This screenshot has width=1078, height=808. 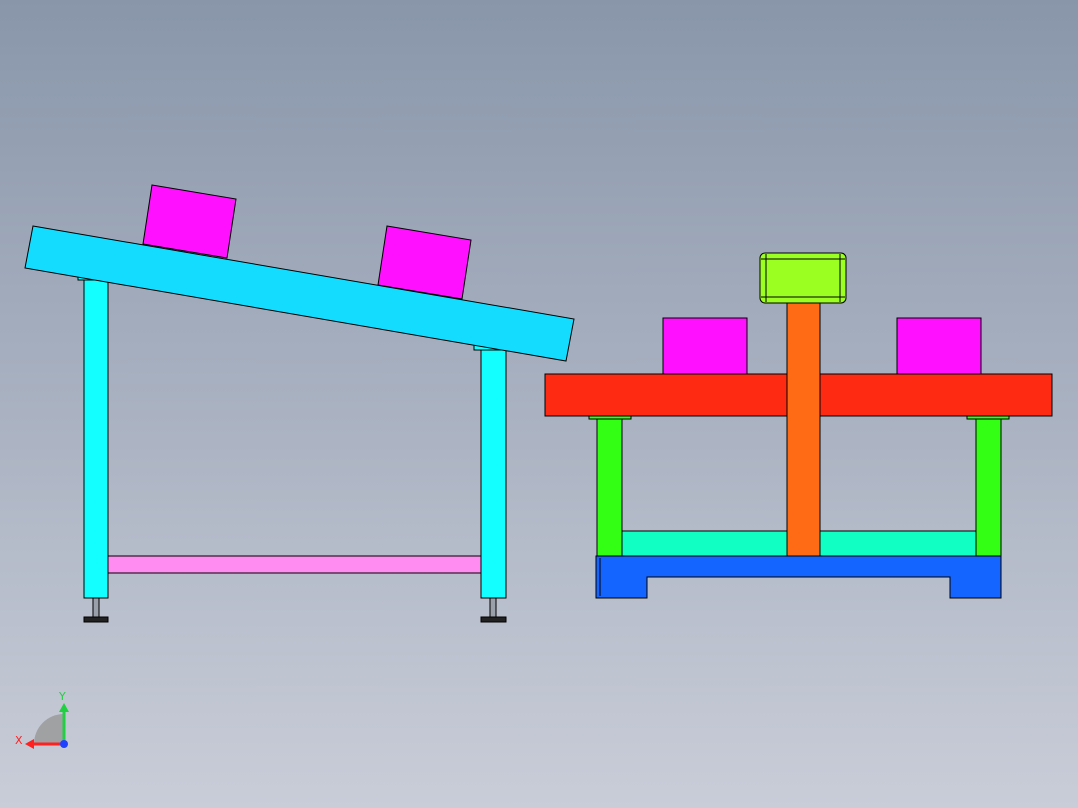 I want to click on column-cap-block, so click(x=803, y=278).